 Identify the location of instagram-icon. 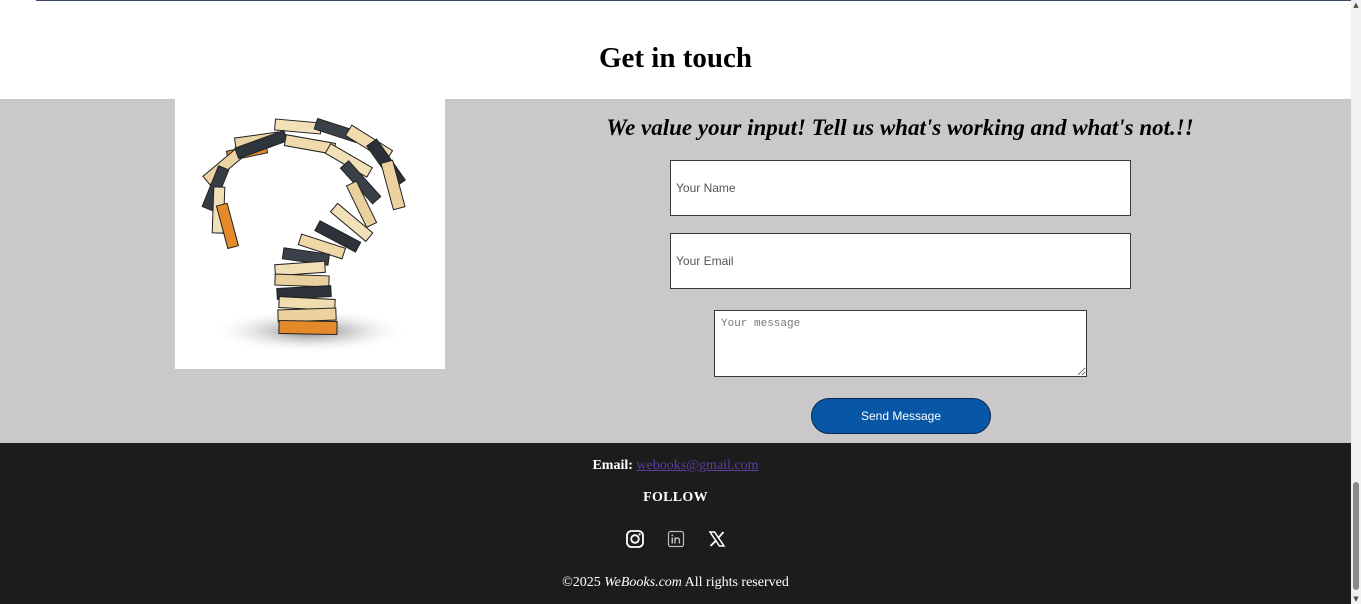
(635, 539).